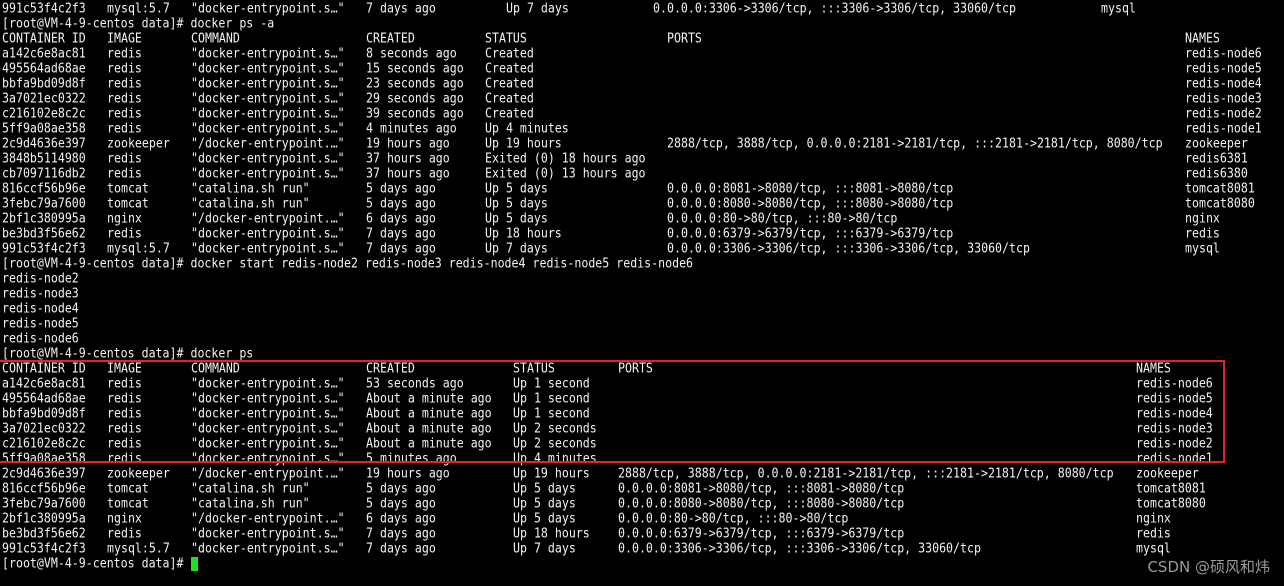 The height and width of the screenshot is (586, 1284). I want to click on output-line: redis-node2, so click(642, 278).